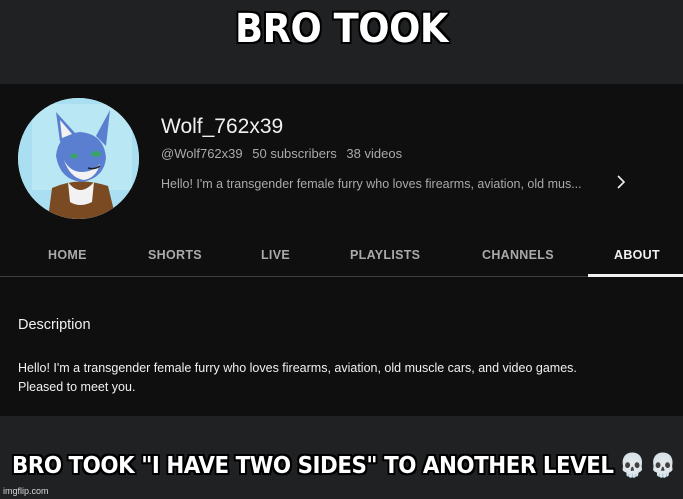  Describe the element at coordinates (635, 275) in the screenshot. I see `active-tab-indicator` at that location.